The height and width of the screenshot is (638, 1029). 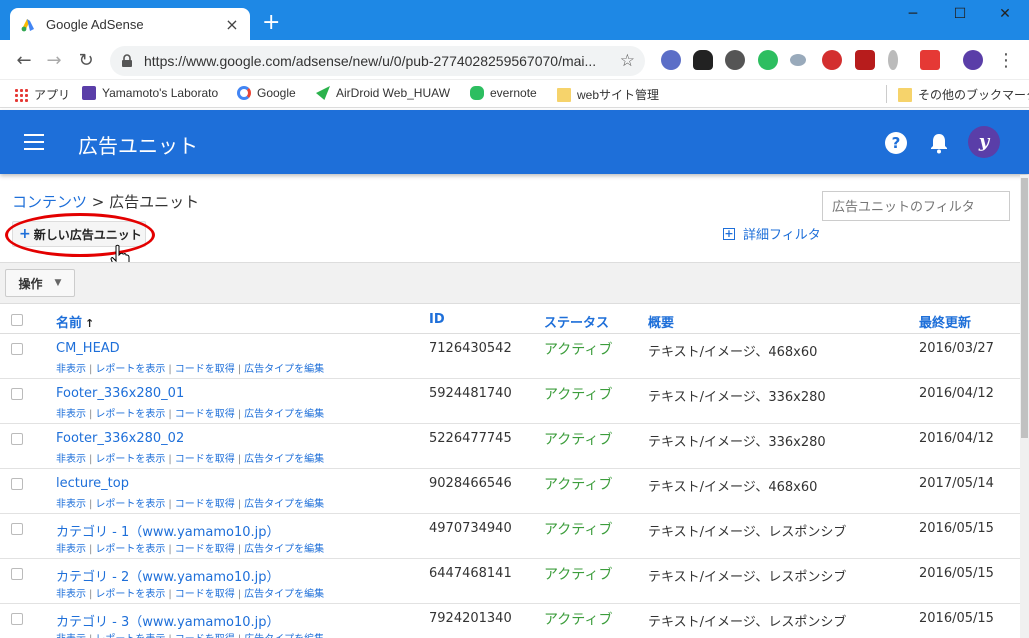 I want to click on extension-dropper-icon, so click(x=930, y=60).